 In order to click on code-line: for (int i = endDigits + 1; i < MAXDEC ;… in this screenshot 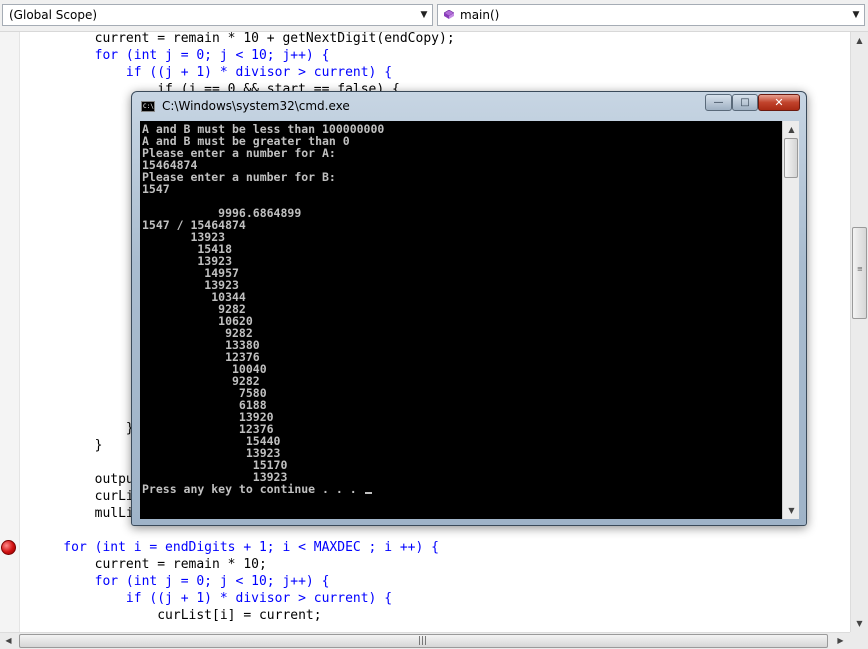, I will do `click(235, 547)`.